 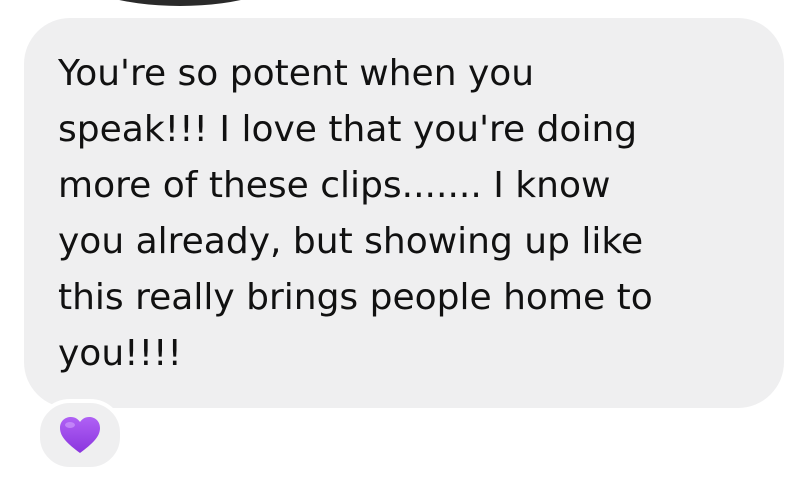 I want to click on avatar, so click(x=180, y=3).